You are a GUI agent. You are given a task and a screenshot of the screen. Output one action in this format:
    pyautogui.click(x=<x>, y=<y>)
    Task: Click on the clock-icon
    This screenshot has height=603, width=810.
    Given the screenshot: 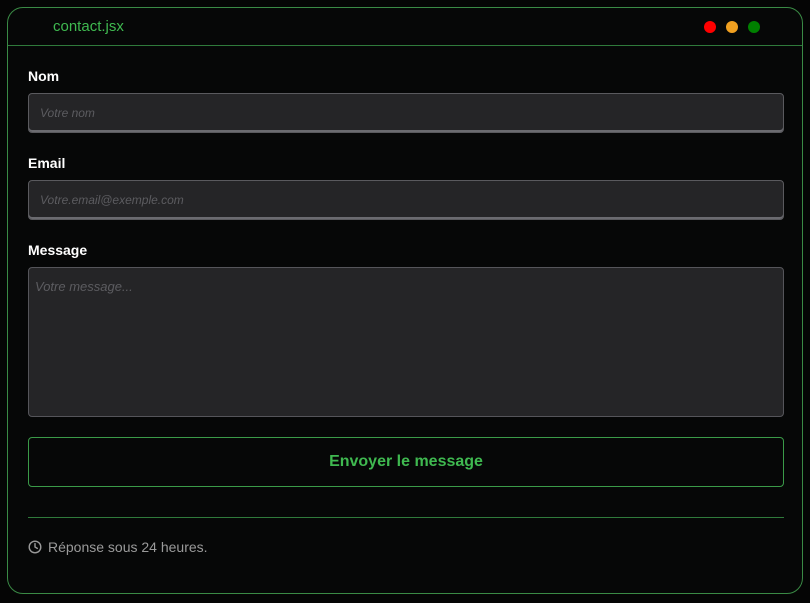 What is the action you would take?
    pyautogui.click(x=35, y=547)
    